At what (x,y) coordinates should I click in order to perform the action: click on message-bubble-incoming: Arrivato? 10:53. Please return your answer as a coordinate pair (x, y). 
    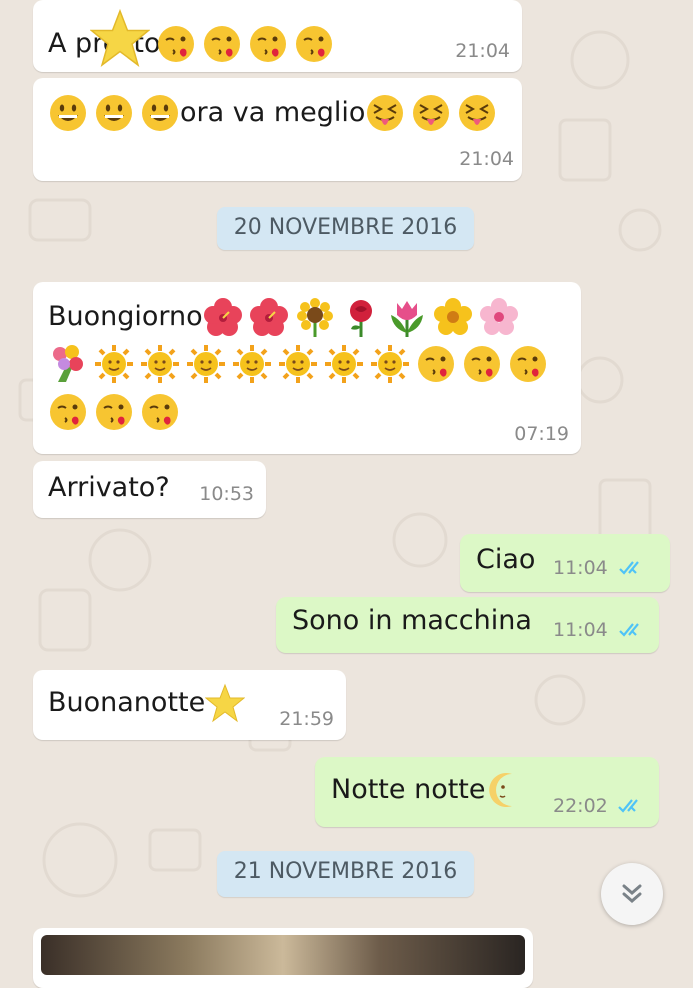
    Looking at the image, I should click on (149, 489).